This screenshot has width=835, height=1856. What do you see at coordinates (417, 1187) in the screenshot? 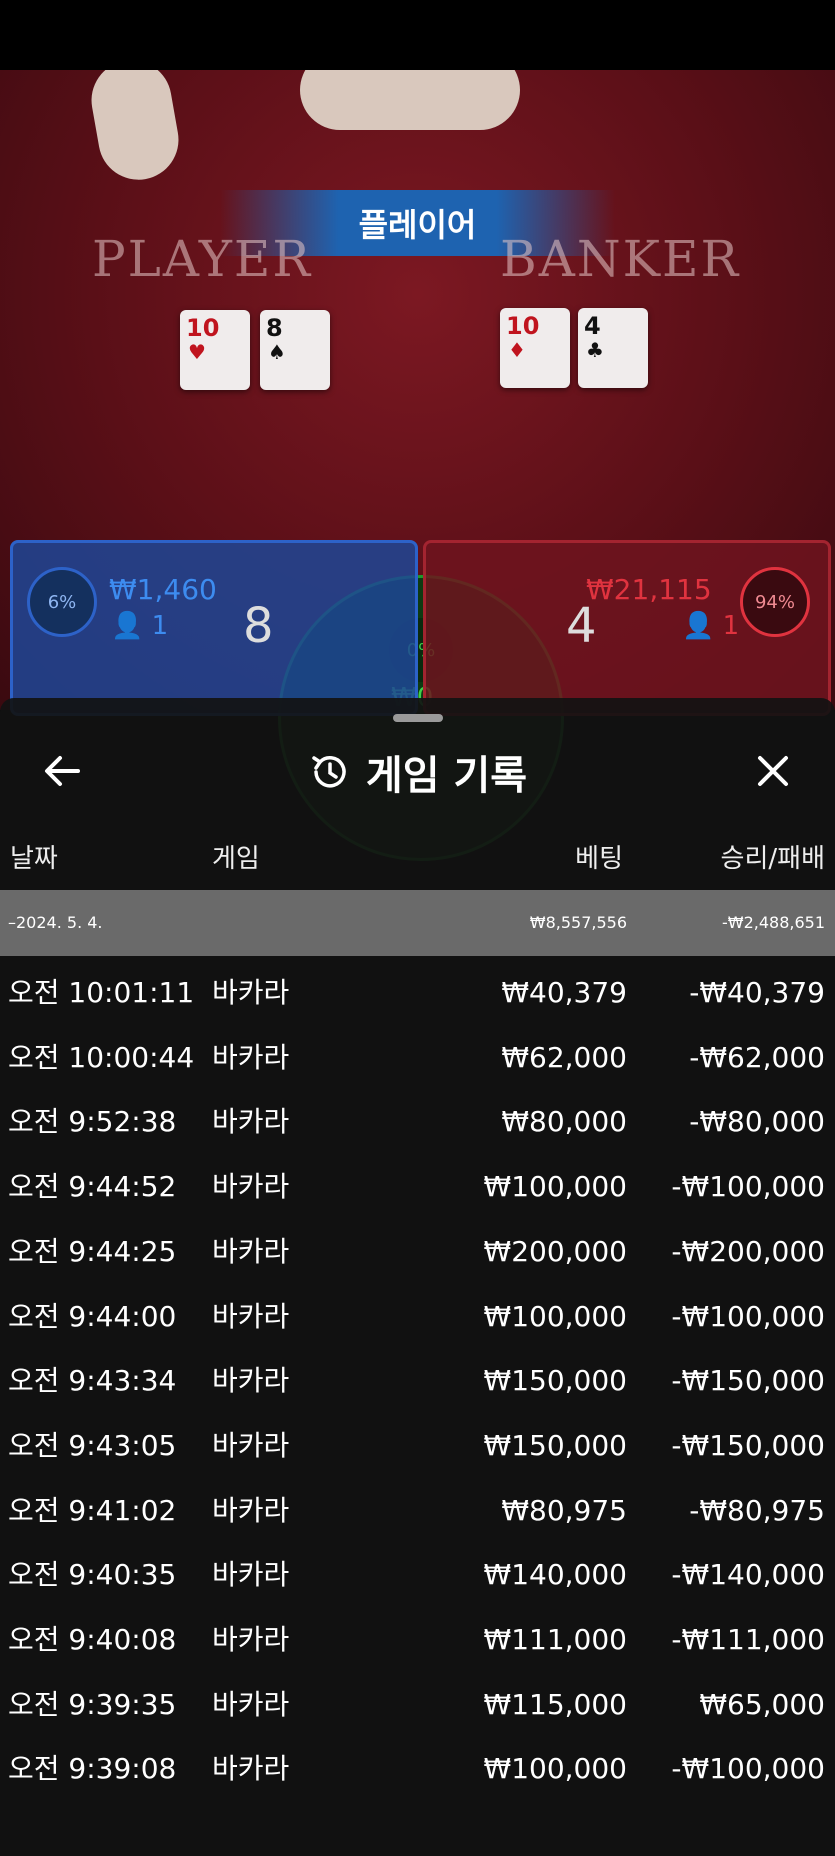
I see `table-row: 오전 9:44:52 바카라 ₩100,000 -₩100,000` at bounding box center [417, 1187].